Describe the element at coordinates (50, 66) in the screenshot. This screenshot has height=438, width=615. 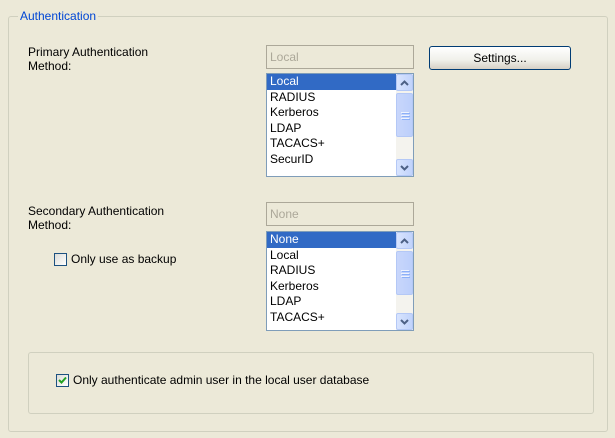
I see `primary-method-label-line2: Method:` at that location.